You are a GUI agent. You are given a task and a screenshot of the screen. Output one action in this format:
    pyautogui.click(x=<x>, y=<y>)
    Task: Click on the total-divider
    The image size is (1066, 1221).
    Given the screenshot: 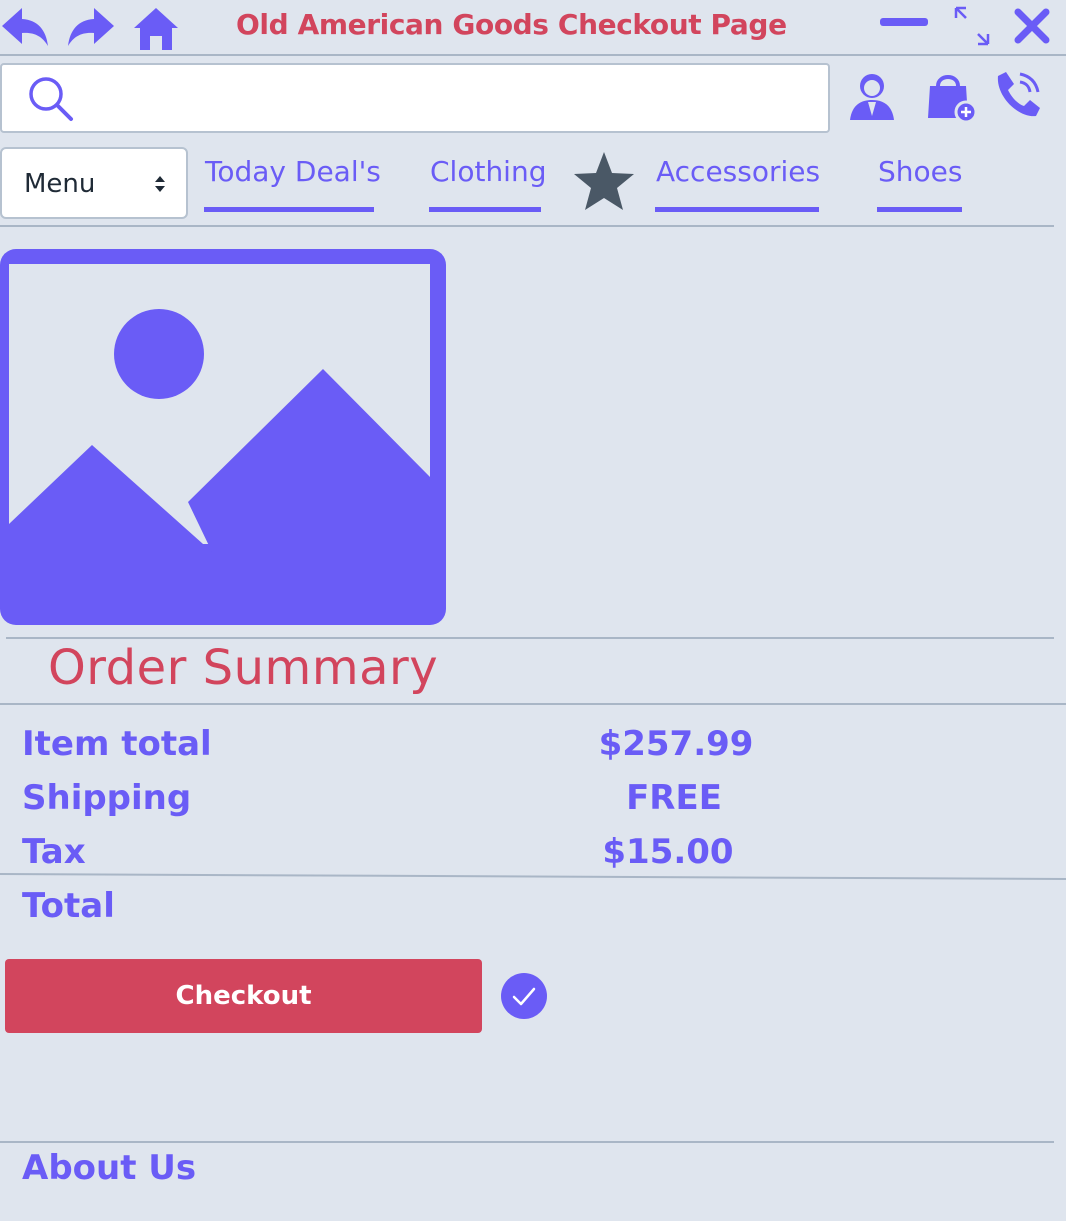 What is the action you would take?
    pyautogui.click(x=533, y=876)
    